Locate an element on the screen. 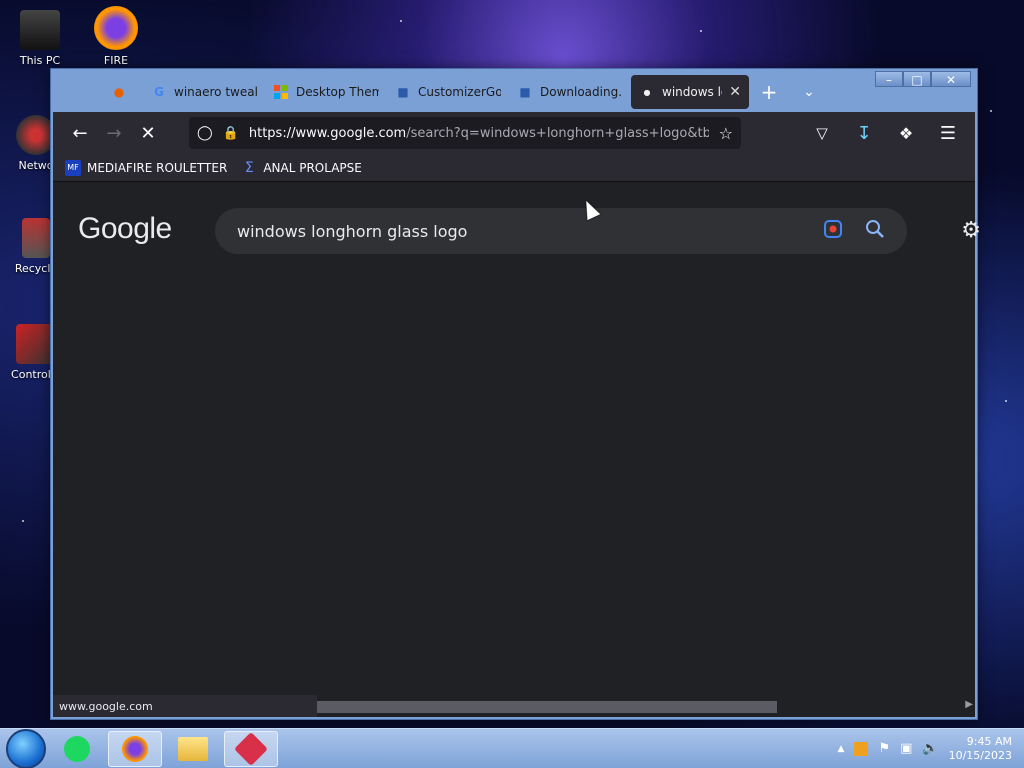  tab-customizergod: ■ CustomizerGo is located at coordinates (448, 92).